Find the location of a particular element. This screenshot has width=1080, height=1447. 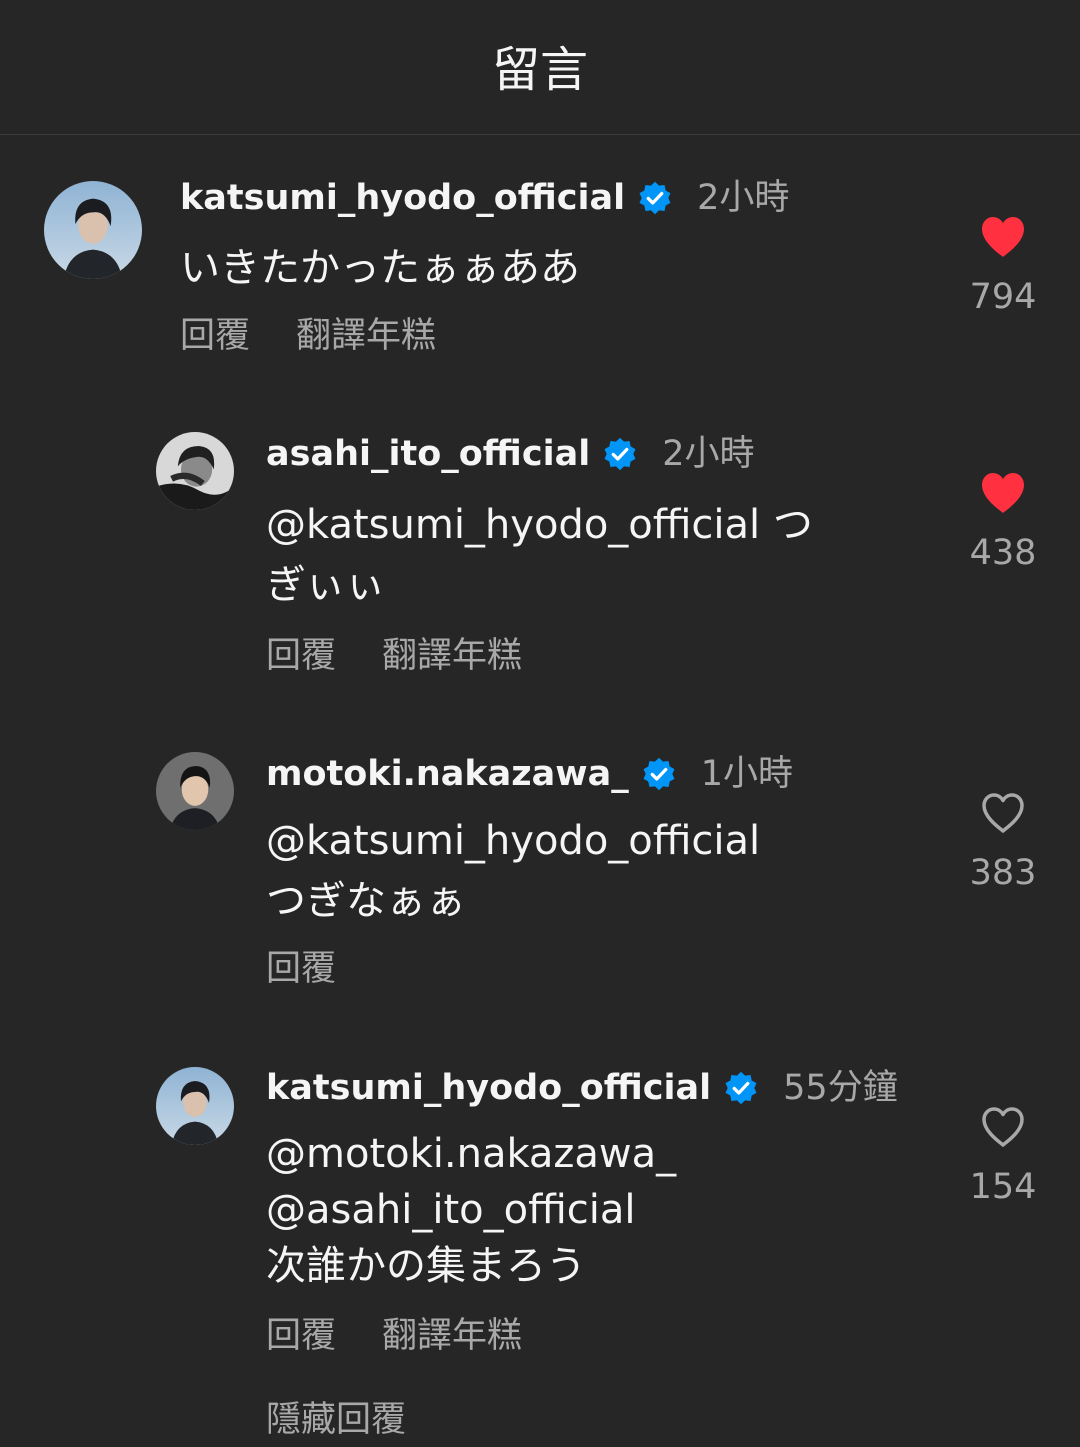

comment-header: katsumi_hyodo_official 55分鐘 is located at coordinates (582, 1088).